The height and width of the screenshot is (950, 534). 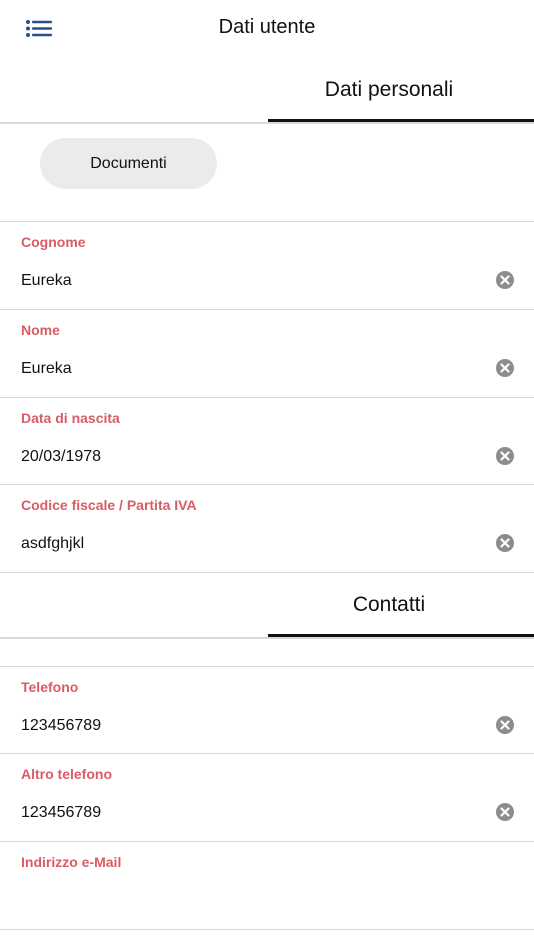 What do you see at coordinates (71, 862) in the screenshot?
I see `field-label: Indirizzo e-Mail` at bounding box center [71, 862].